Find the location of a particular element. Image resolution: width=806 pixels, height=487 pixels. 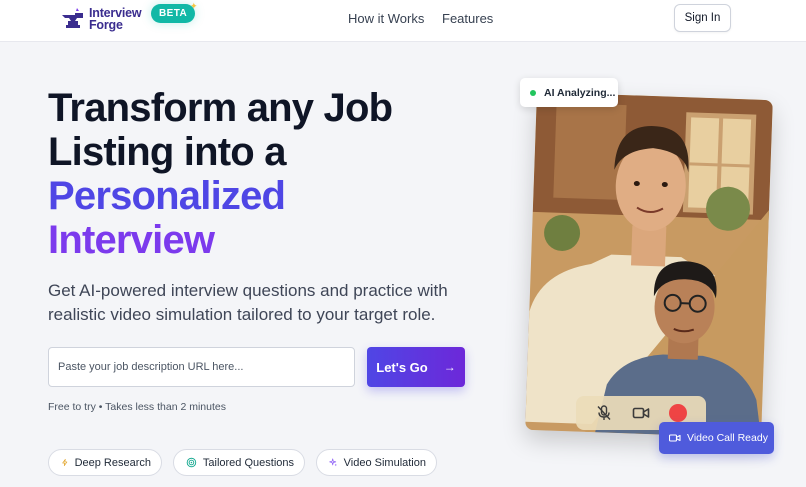

feature-label: Deep Research is located at coordinates (112, 462).